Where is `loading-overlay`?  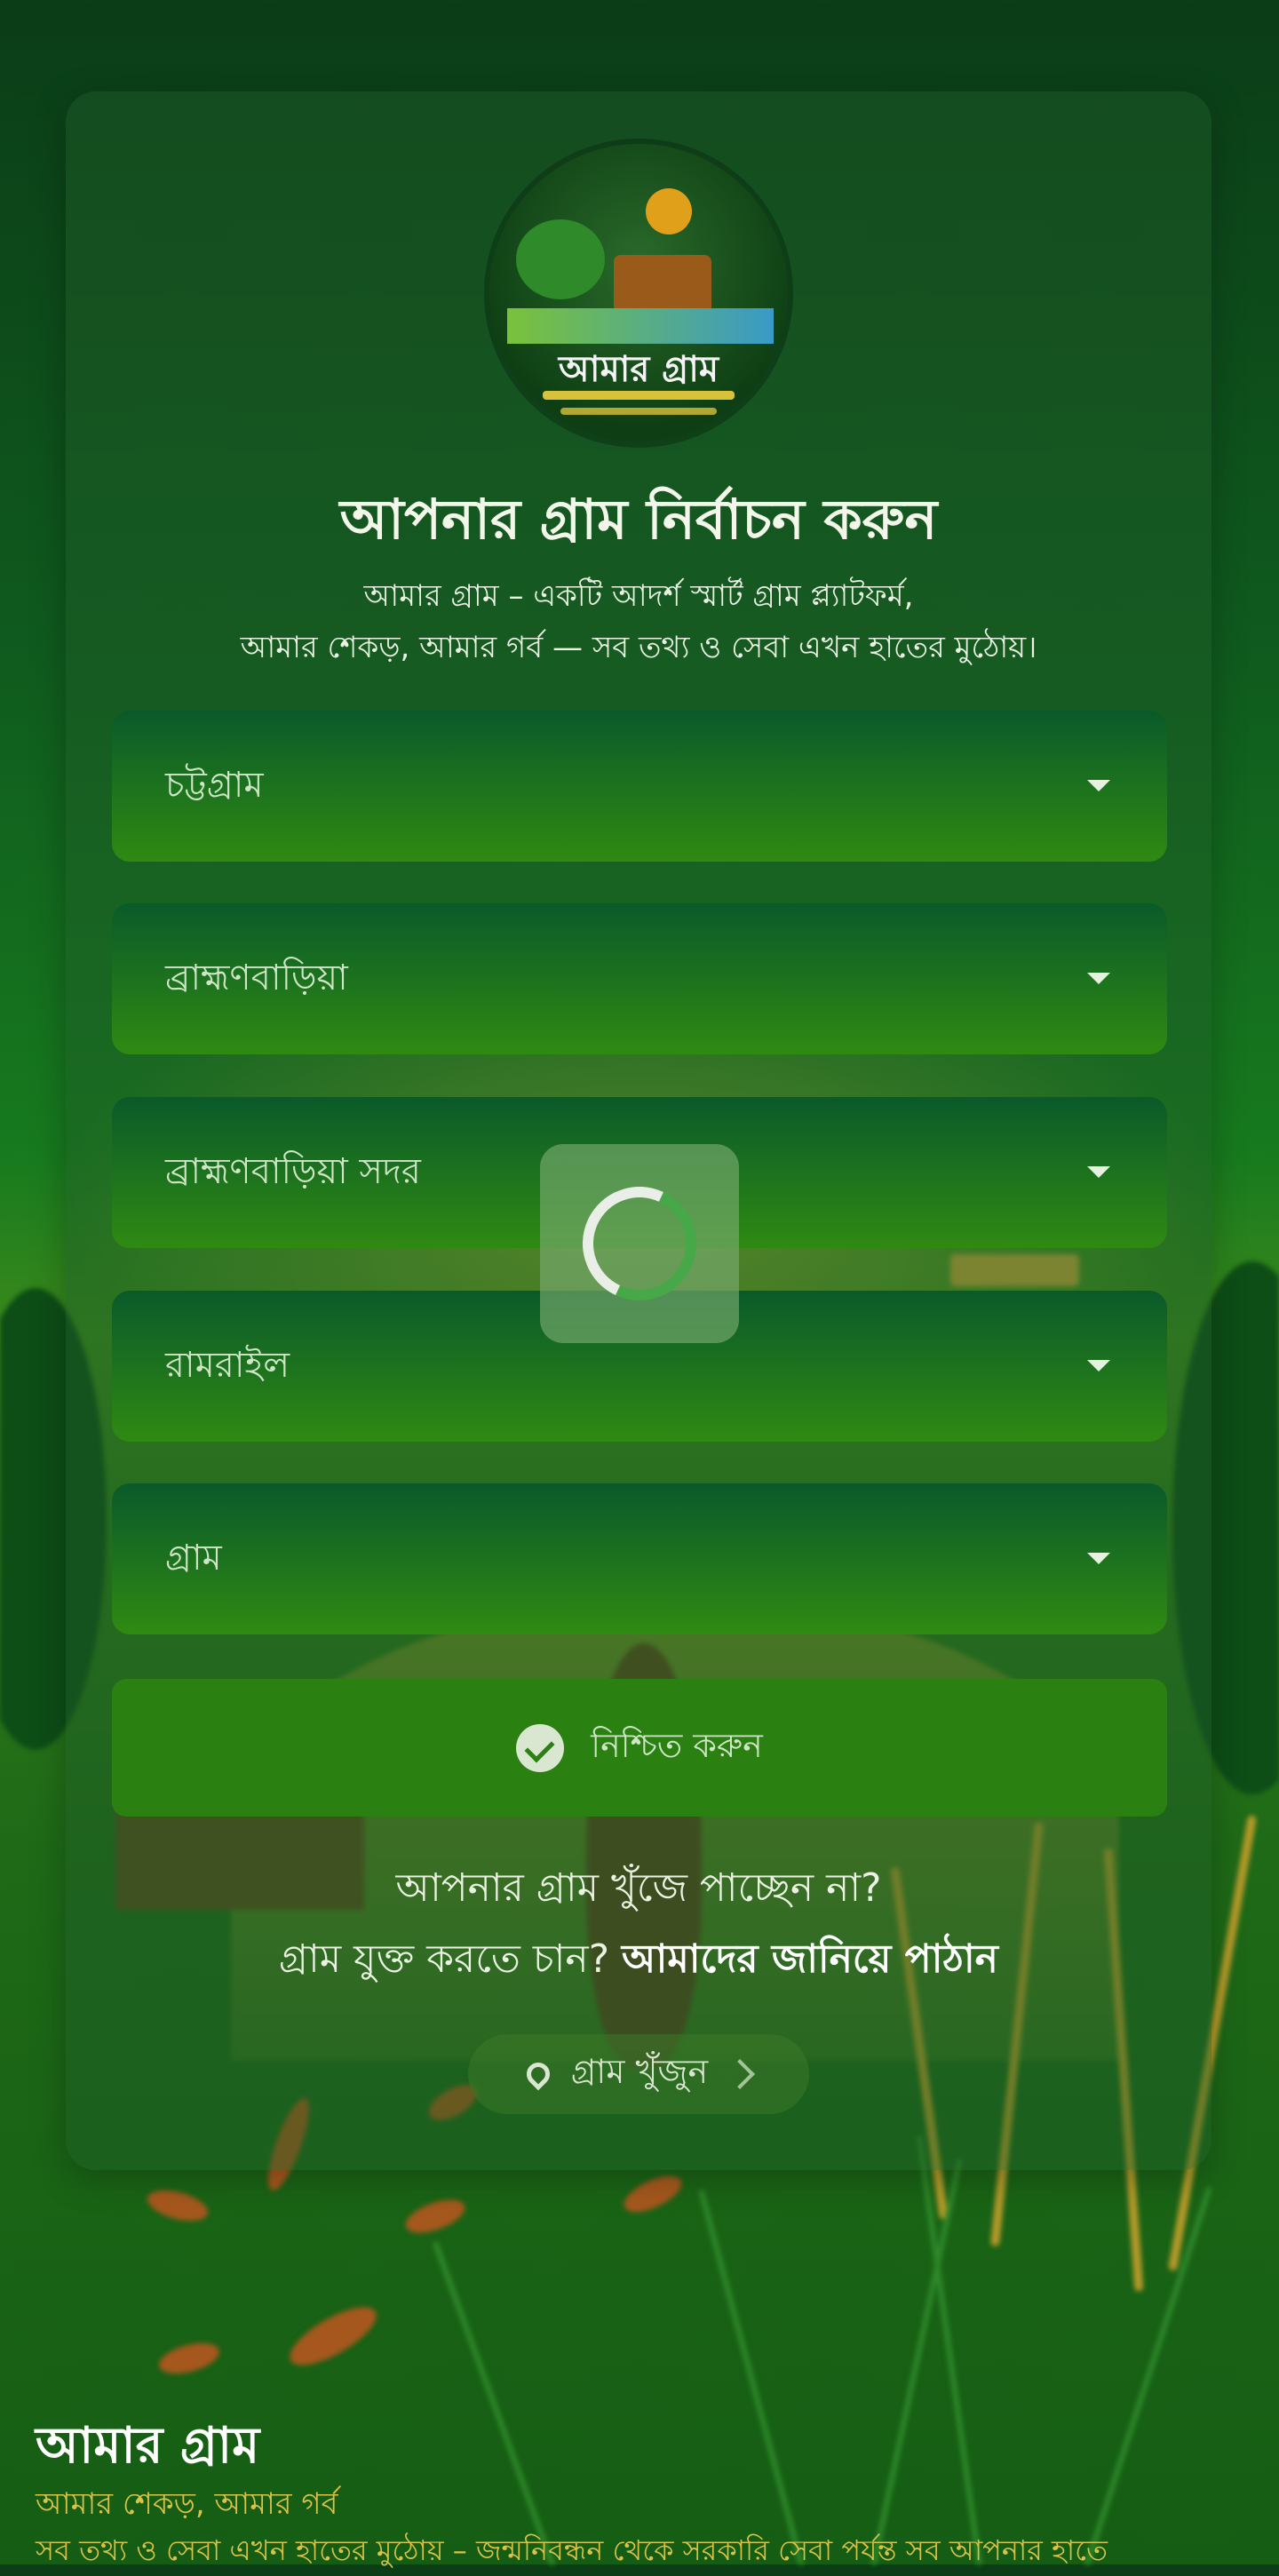 loading-overlay is located at coordinates (639, 1243).